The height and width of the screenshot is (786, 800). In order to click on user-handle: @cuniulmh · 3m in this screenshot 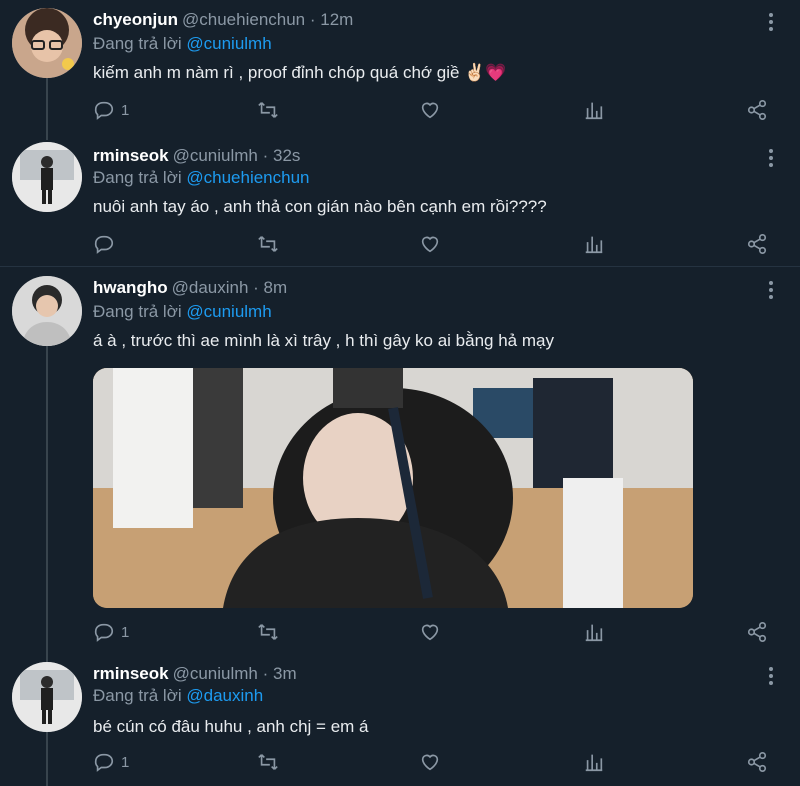, I will do `click(234, 673)`.